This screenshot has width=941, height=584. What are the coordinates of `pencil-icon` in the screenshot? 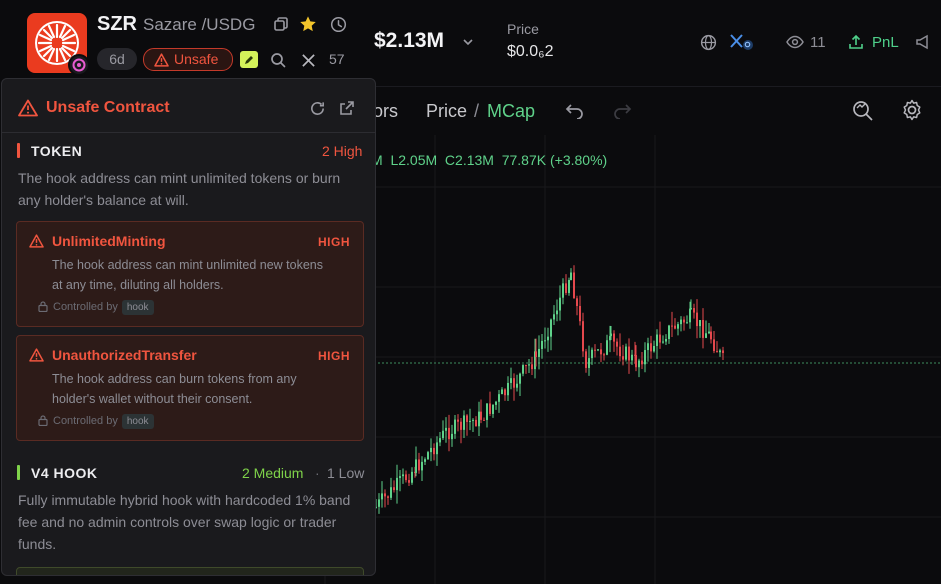 It's located at (249, 59).